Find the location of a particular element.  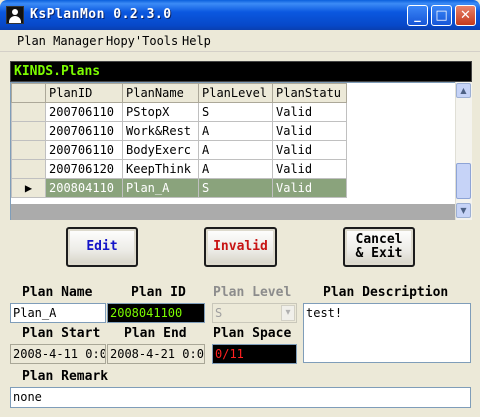

cell-planname: BodyExerc is located at coordinates (160, 150).